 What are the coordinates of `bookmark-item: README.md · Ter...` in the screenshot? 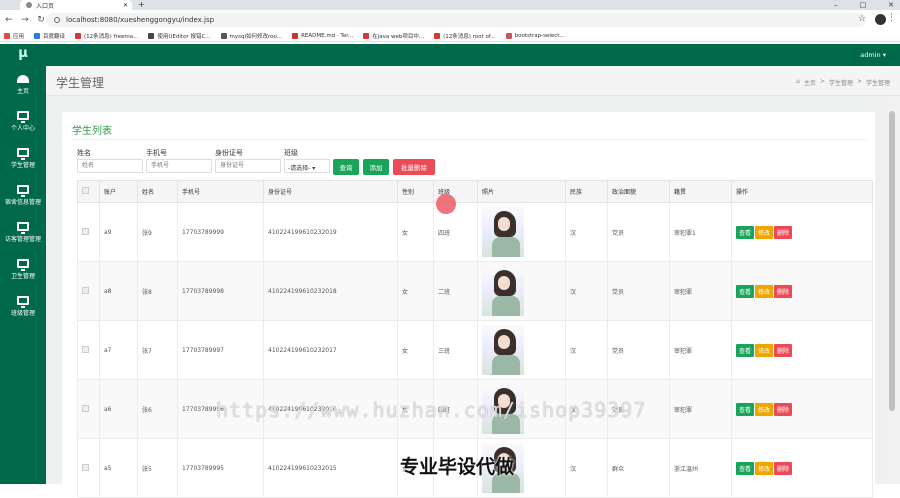 It's located at (323, 35).